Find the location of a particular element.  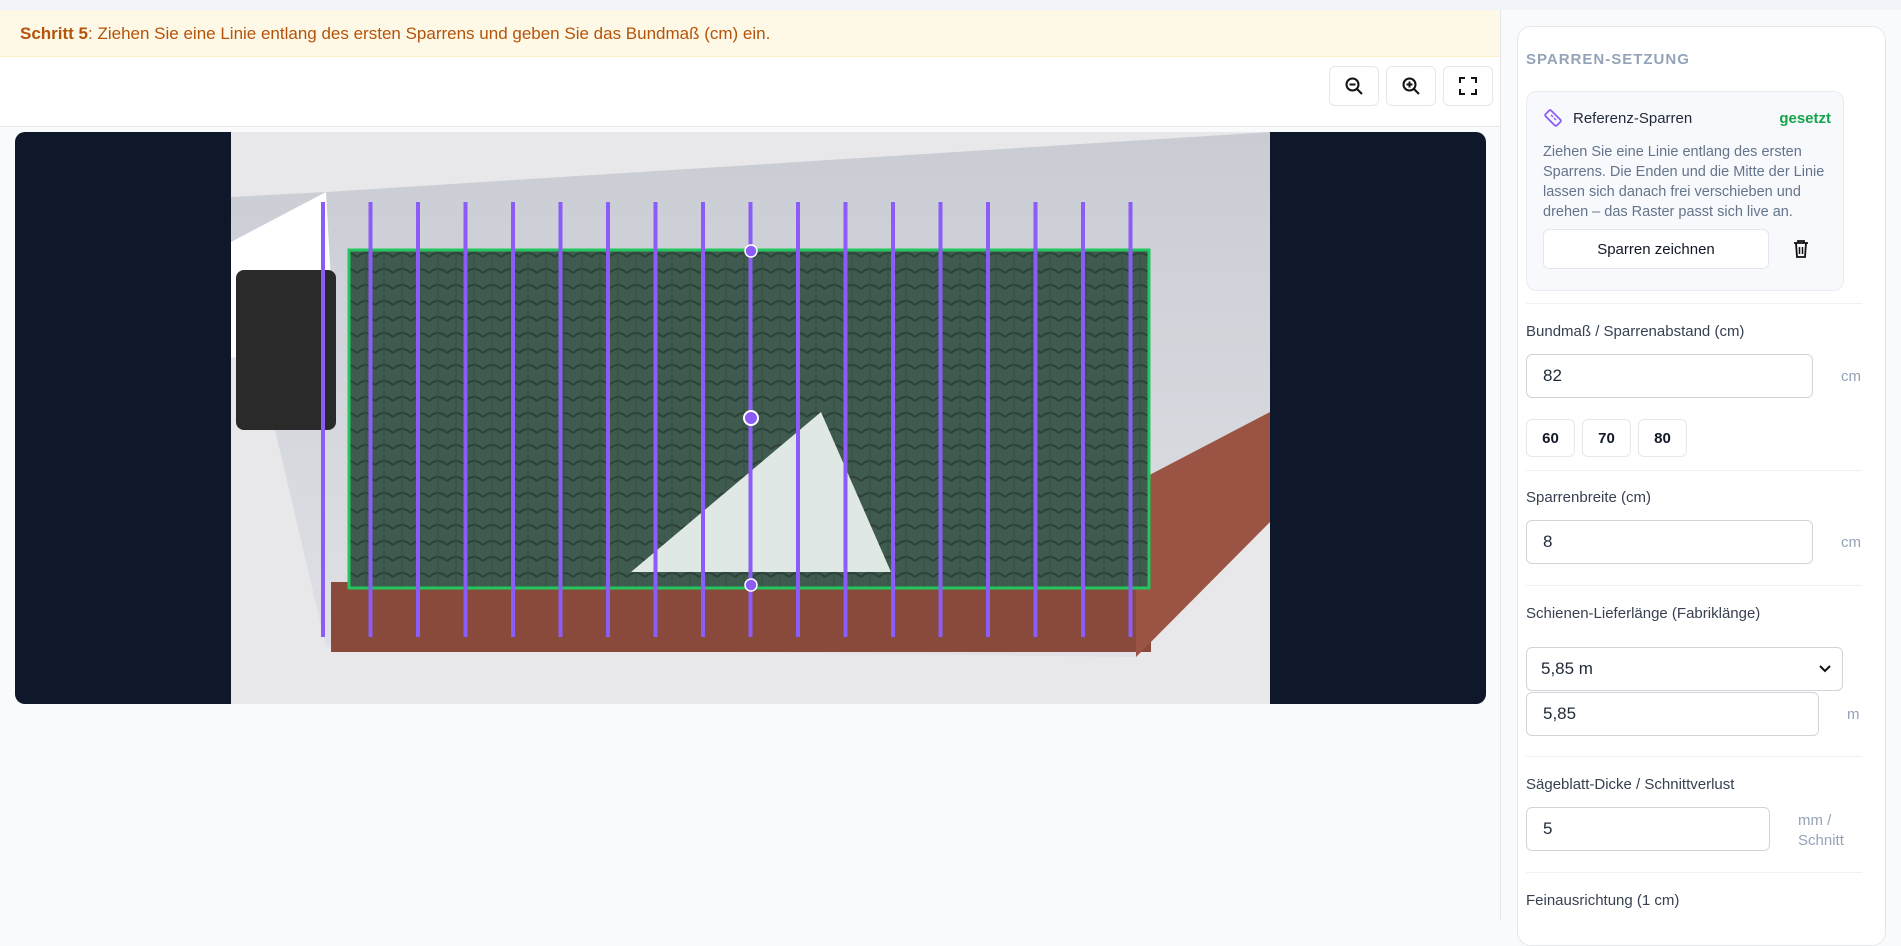

fullscreen-icon is located at coordinates (1468, 86).